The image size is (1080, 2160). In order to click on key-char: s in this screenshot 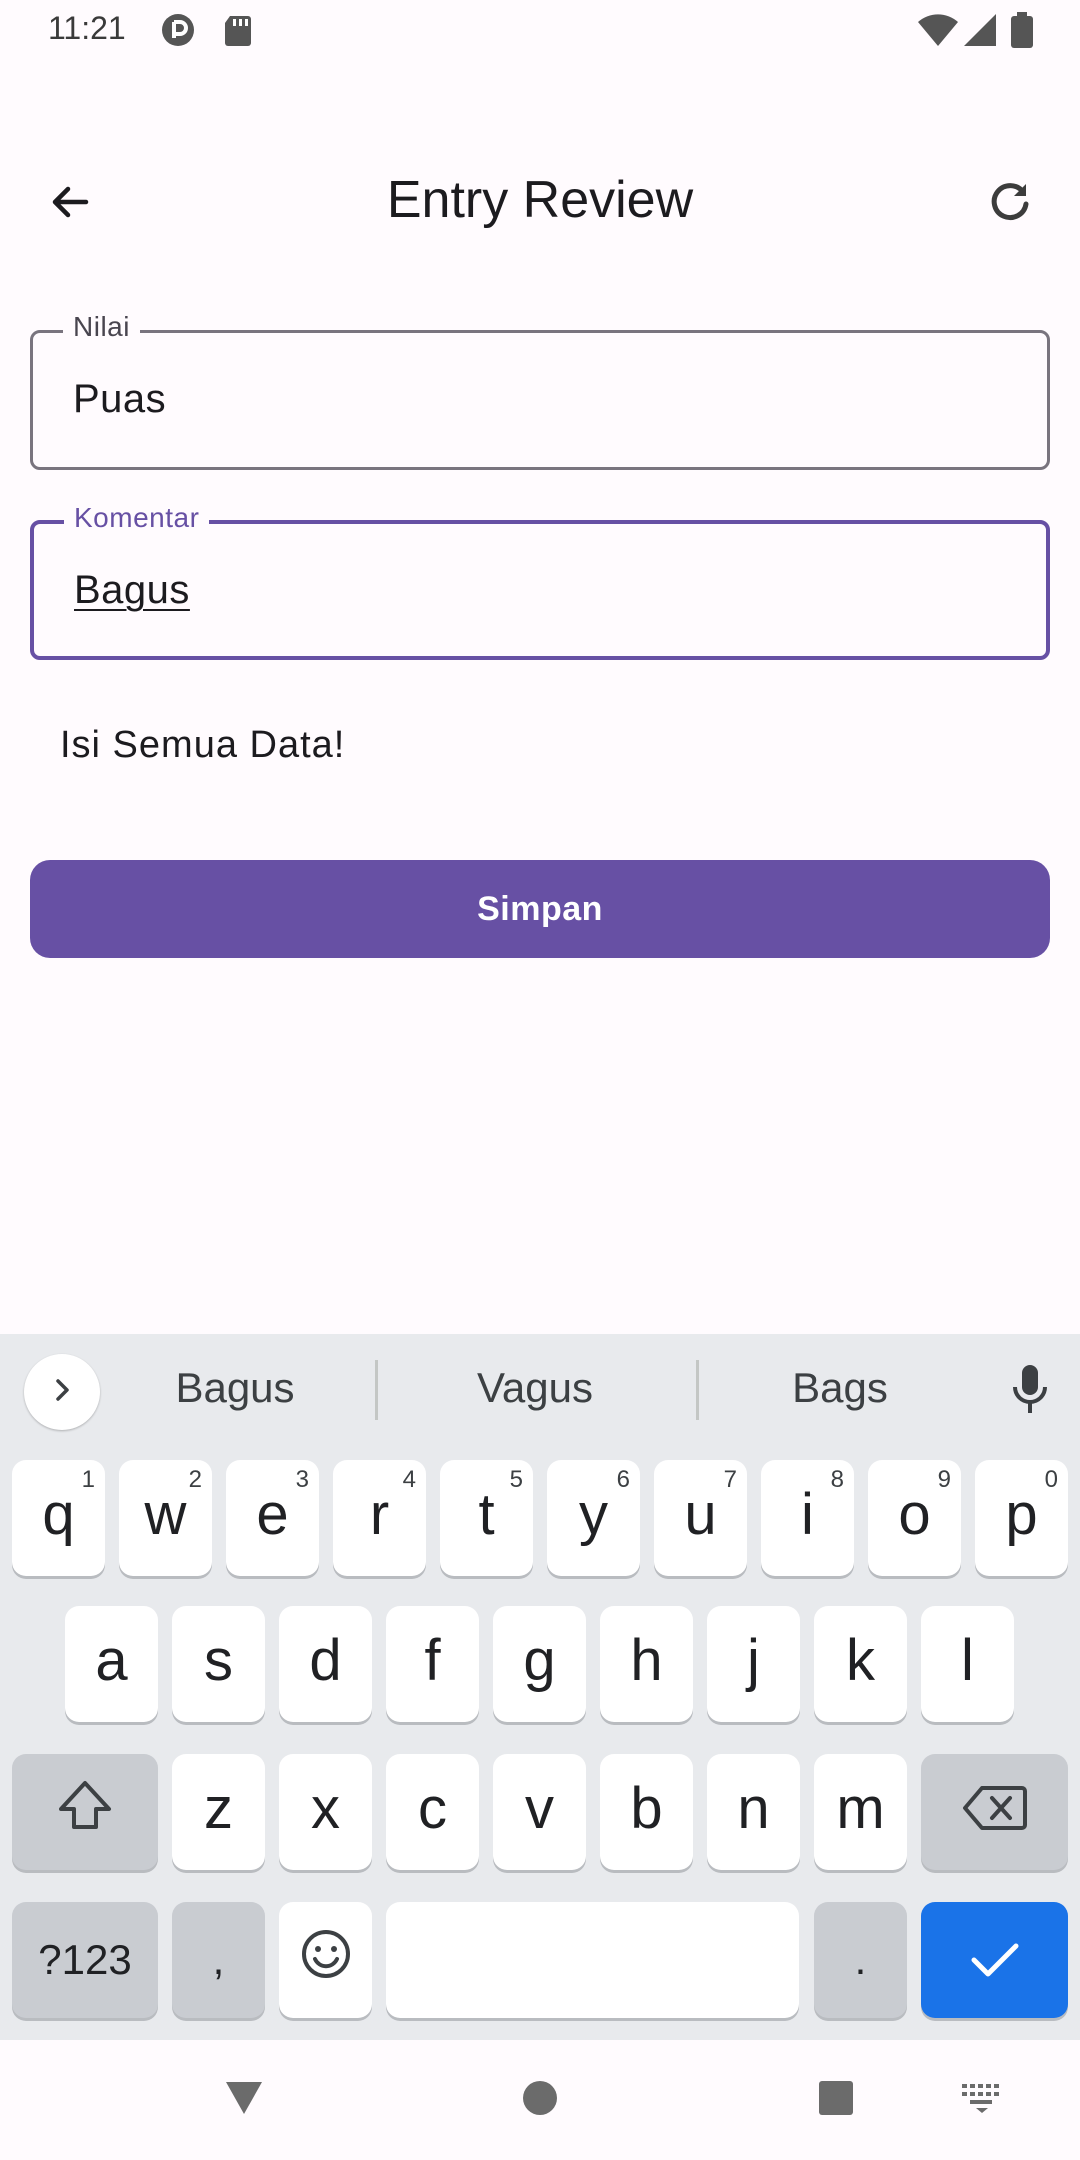, I will do `click(218, 1660)`.